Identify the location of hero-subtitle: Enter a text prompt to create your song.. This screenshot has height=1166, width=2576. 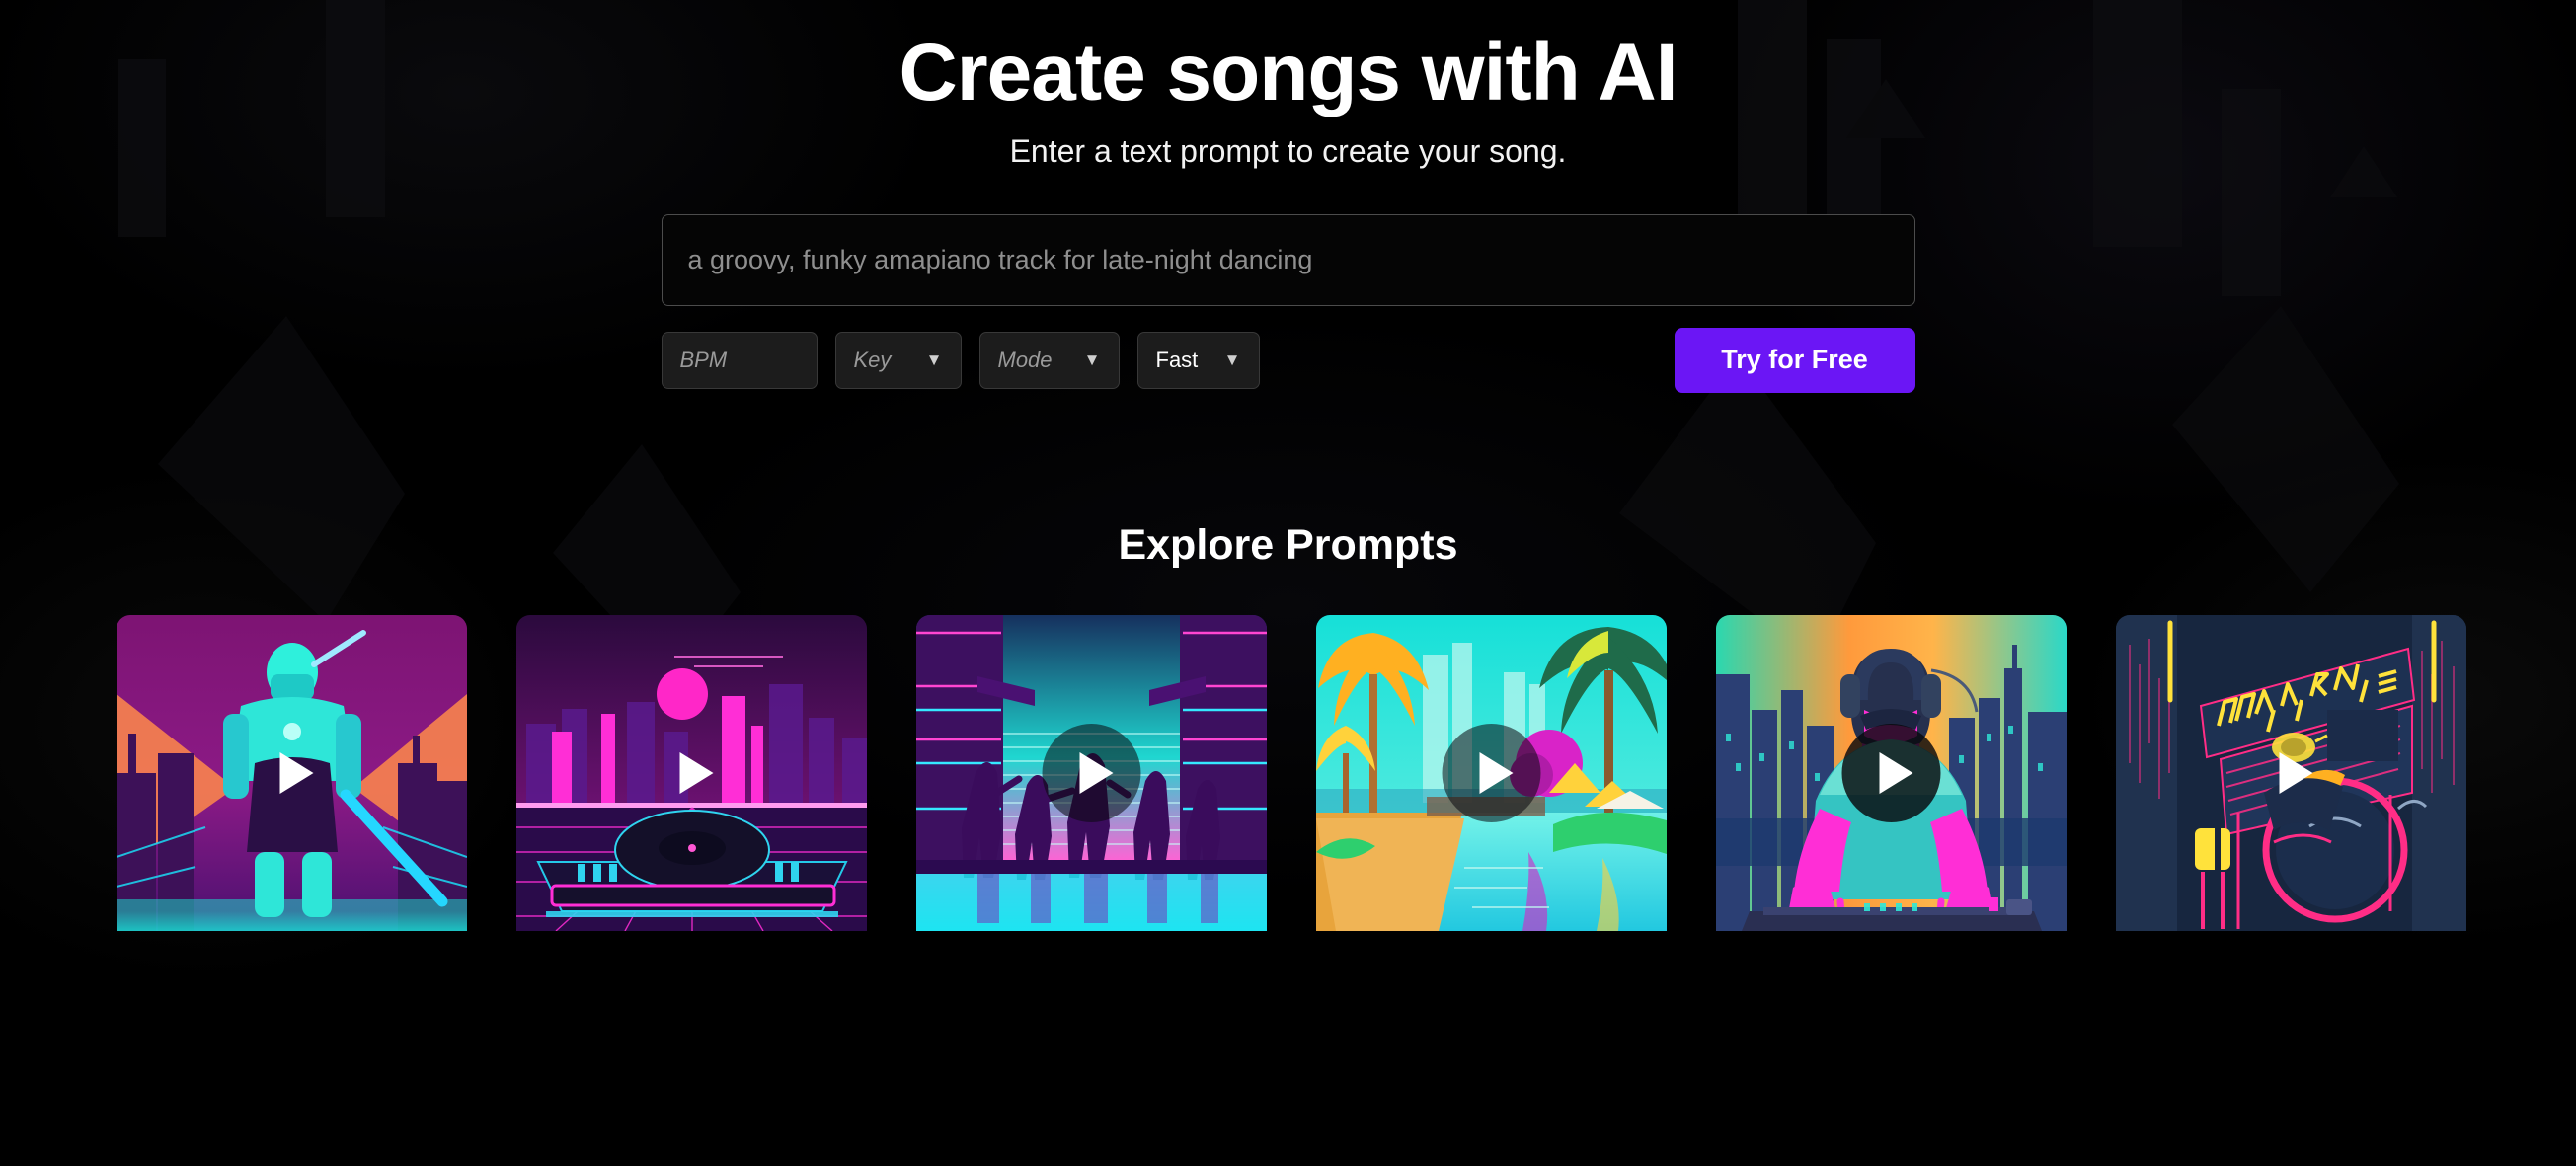
(1288, 150).